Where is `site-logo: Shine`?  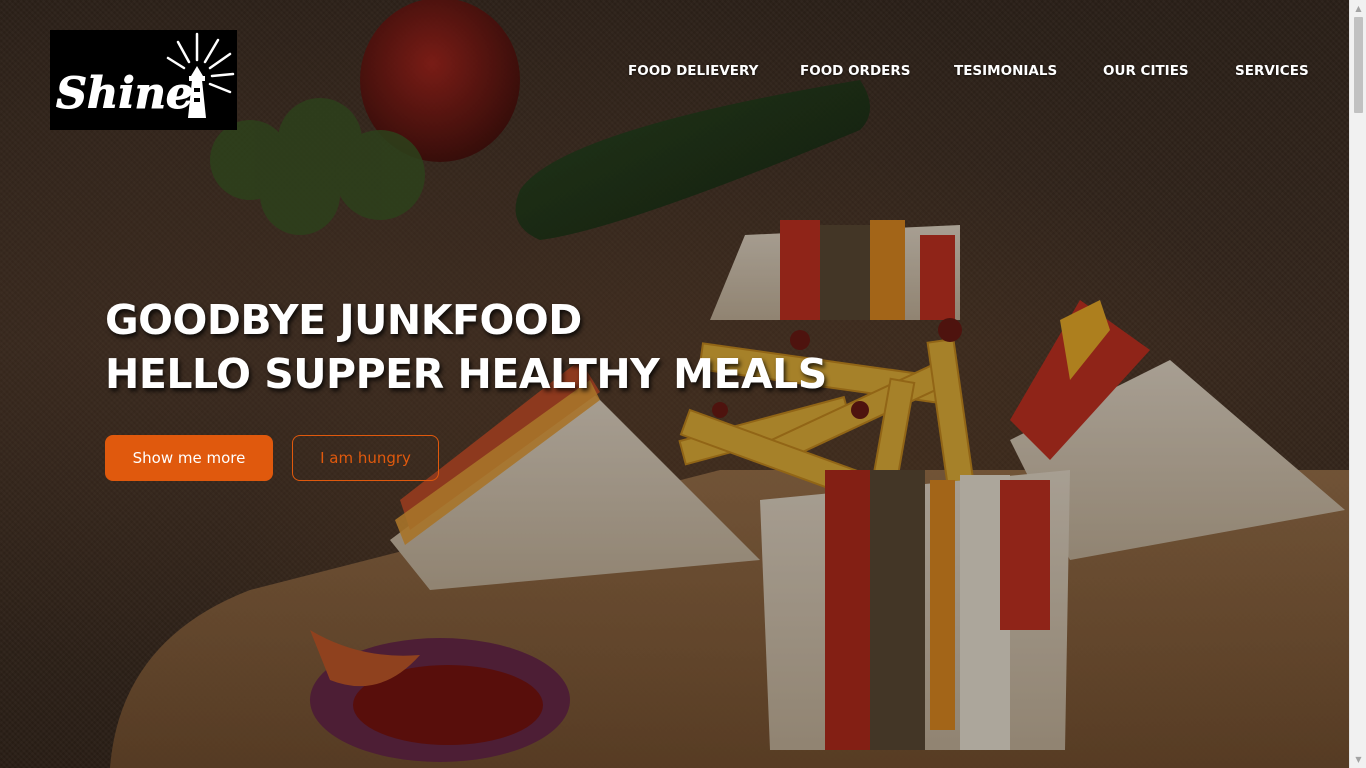
site-logo: Shine is located at coordinates (143, 80).